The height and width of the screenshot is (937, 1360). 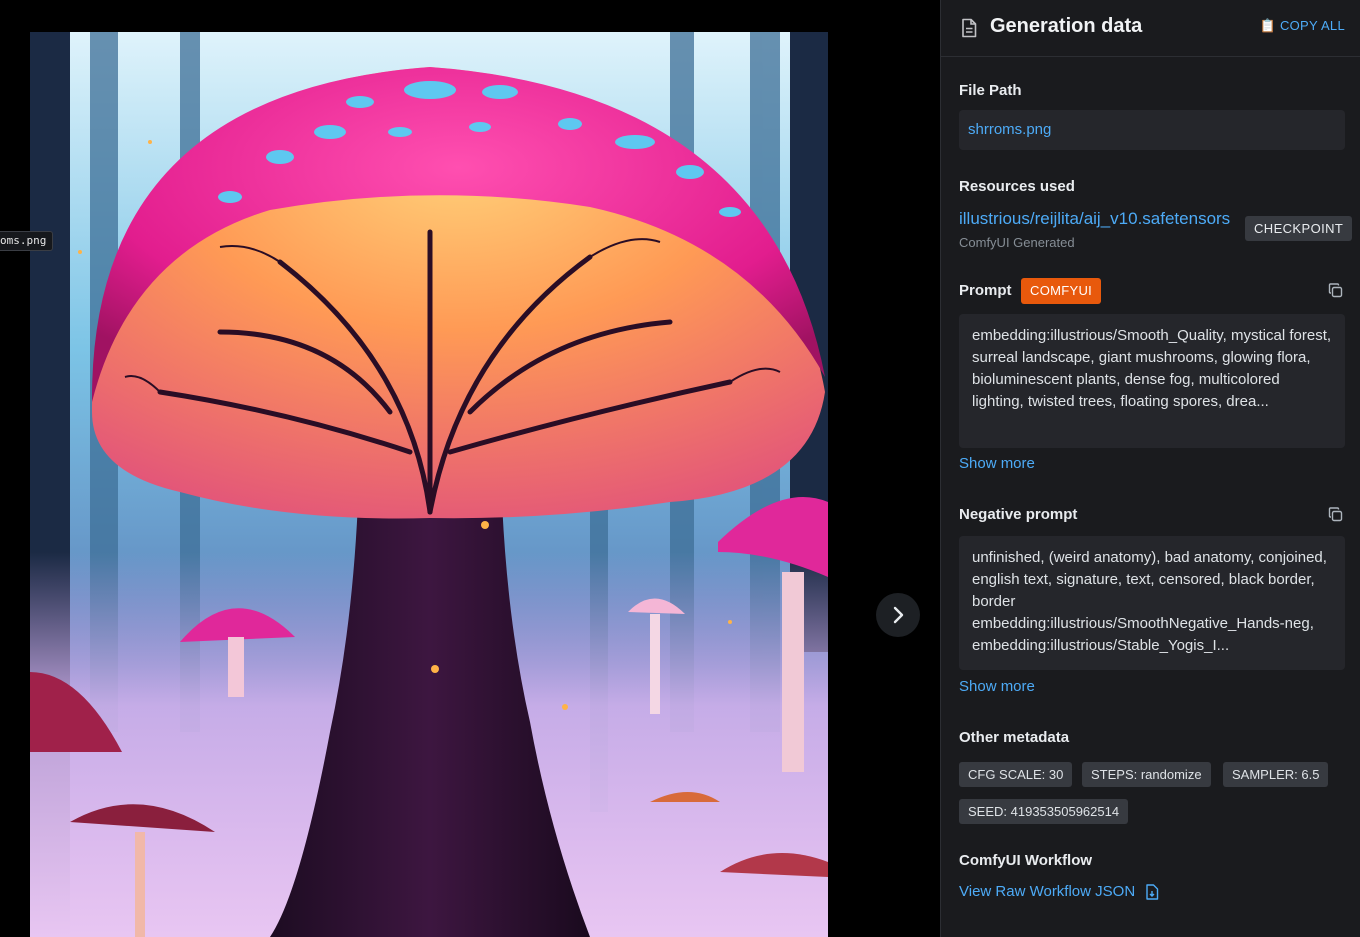 What do you see at coordinates (1150, 28) in the screenshot?
I see `panel-header: Generation data 📋 COPY ALL` at bounding box center [1150, 28].